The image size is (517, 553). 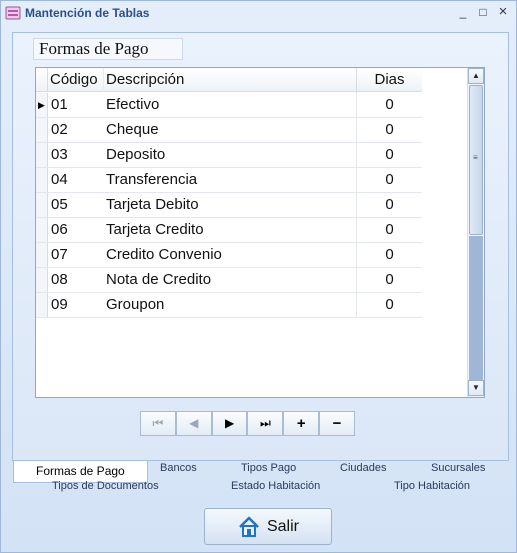 What do you see at coordinates (476, 76) in the screenshot?
I see `scroll-up-button: ▲` at bounding box center [476, 76].